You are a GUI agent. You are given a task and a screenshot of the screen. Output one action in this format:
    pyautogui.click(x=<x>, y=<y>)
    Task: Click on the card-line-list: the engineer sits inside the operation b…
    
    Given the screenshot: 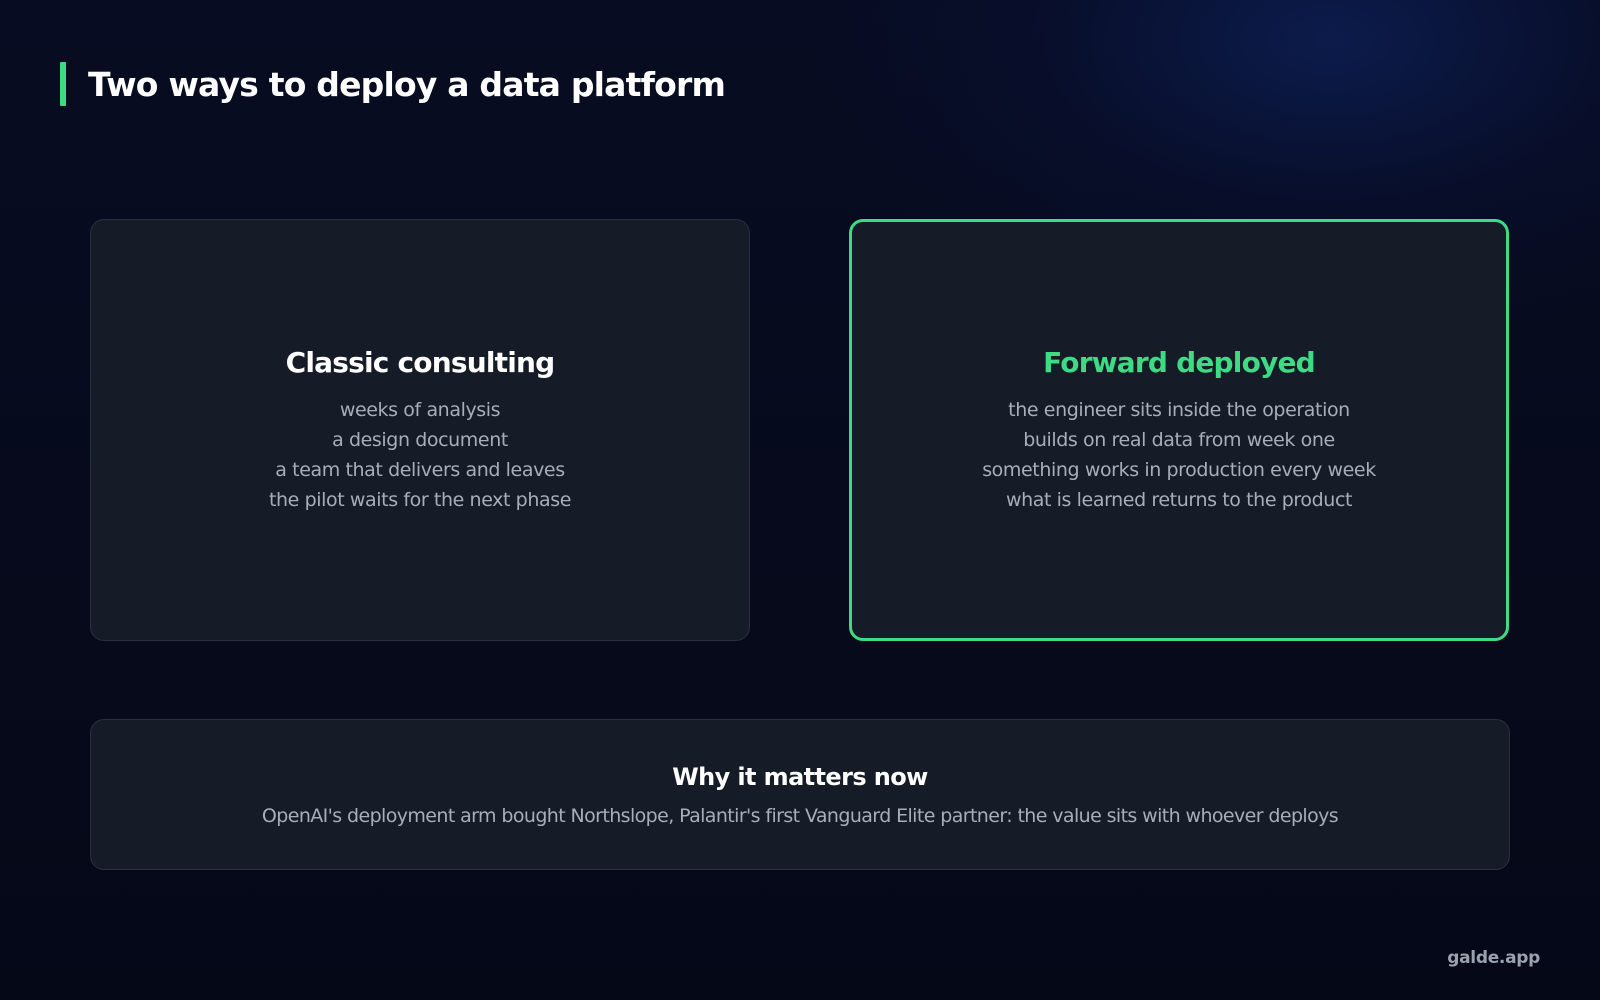 What is the action you would take?
    pyautogui.click(x=1179, y=455)
    